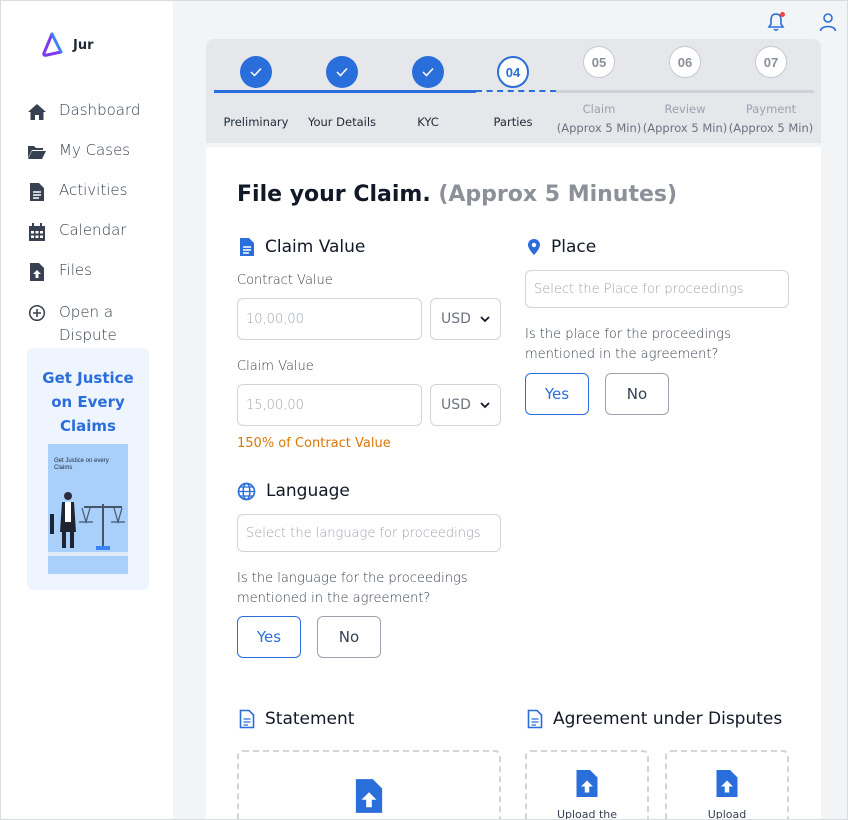 The height and width of the screenshot is (820, 848). Describe the element at coordinates (771, 92) in the screenshot. I see `step-payment: 07 Payment (Approx 5 Min)` at that location.